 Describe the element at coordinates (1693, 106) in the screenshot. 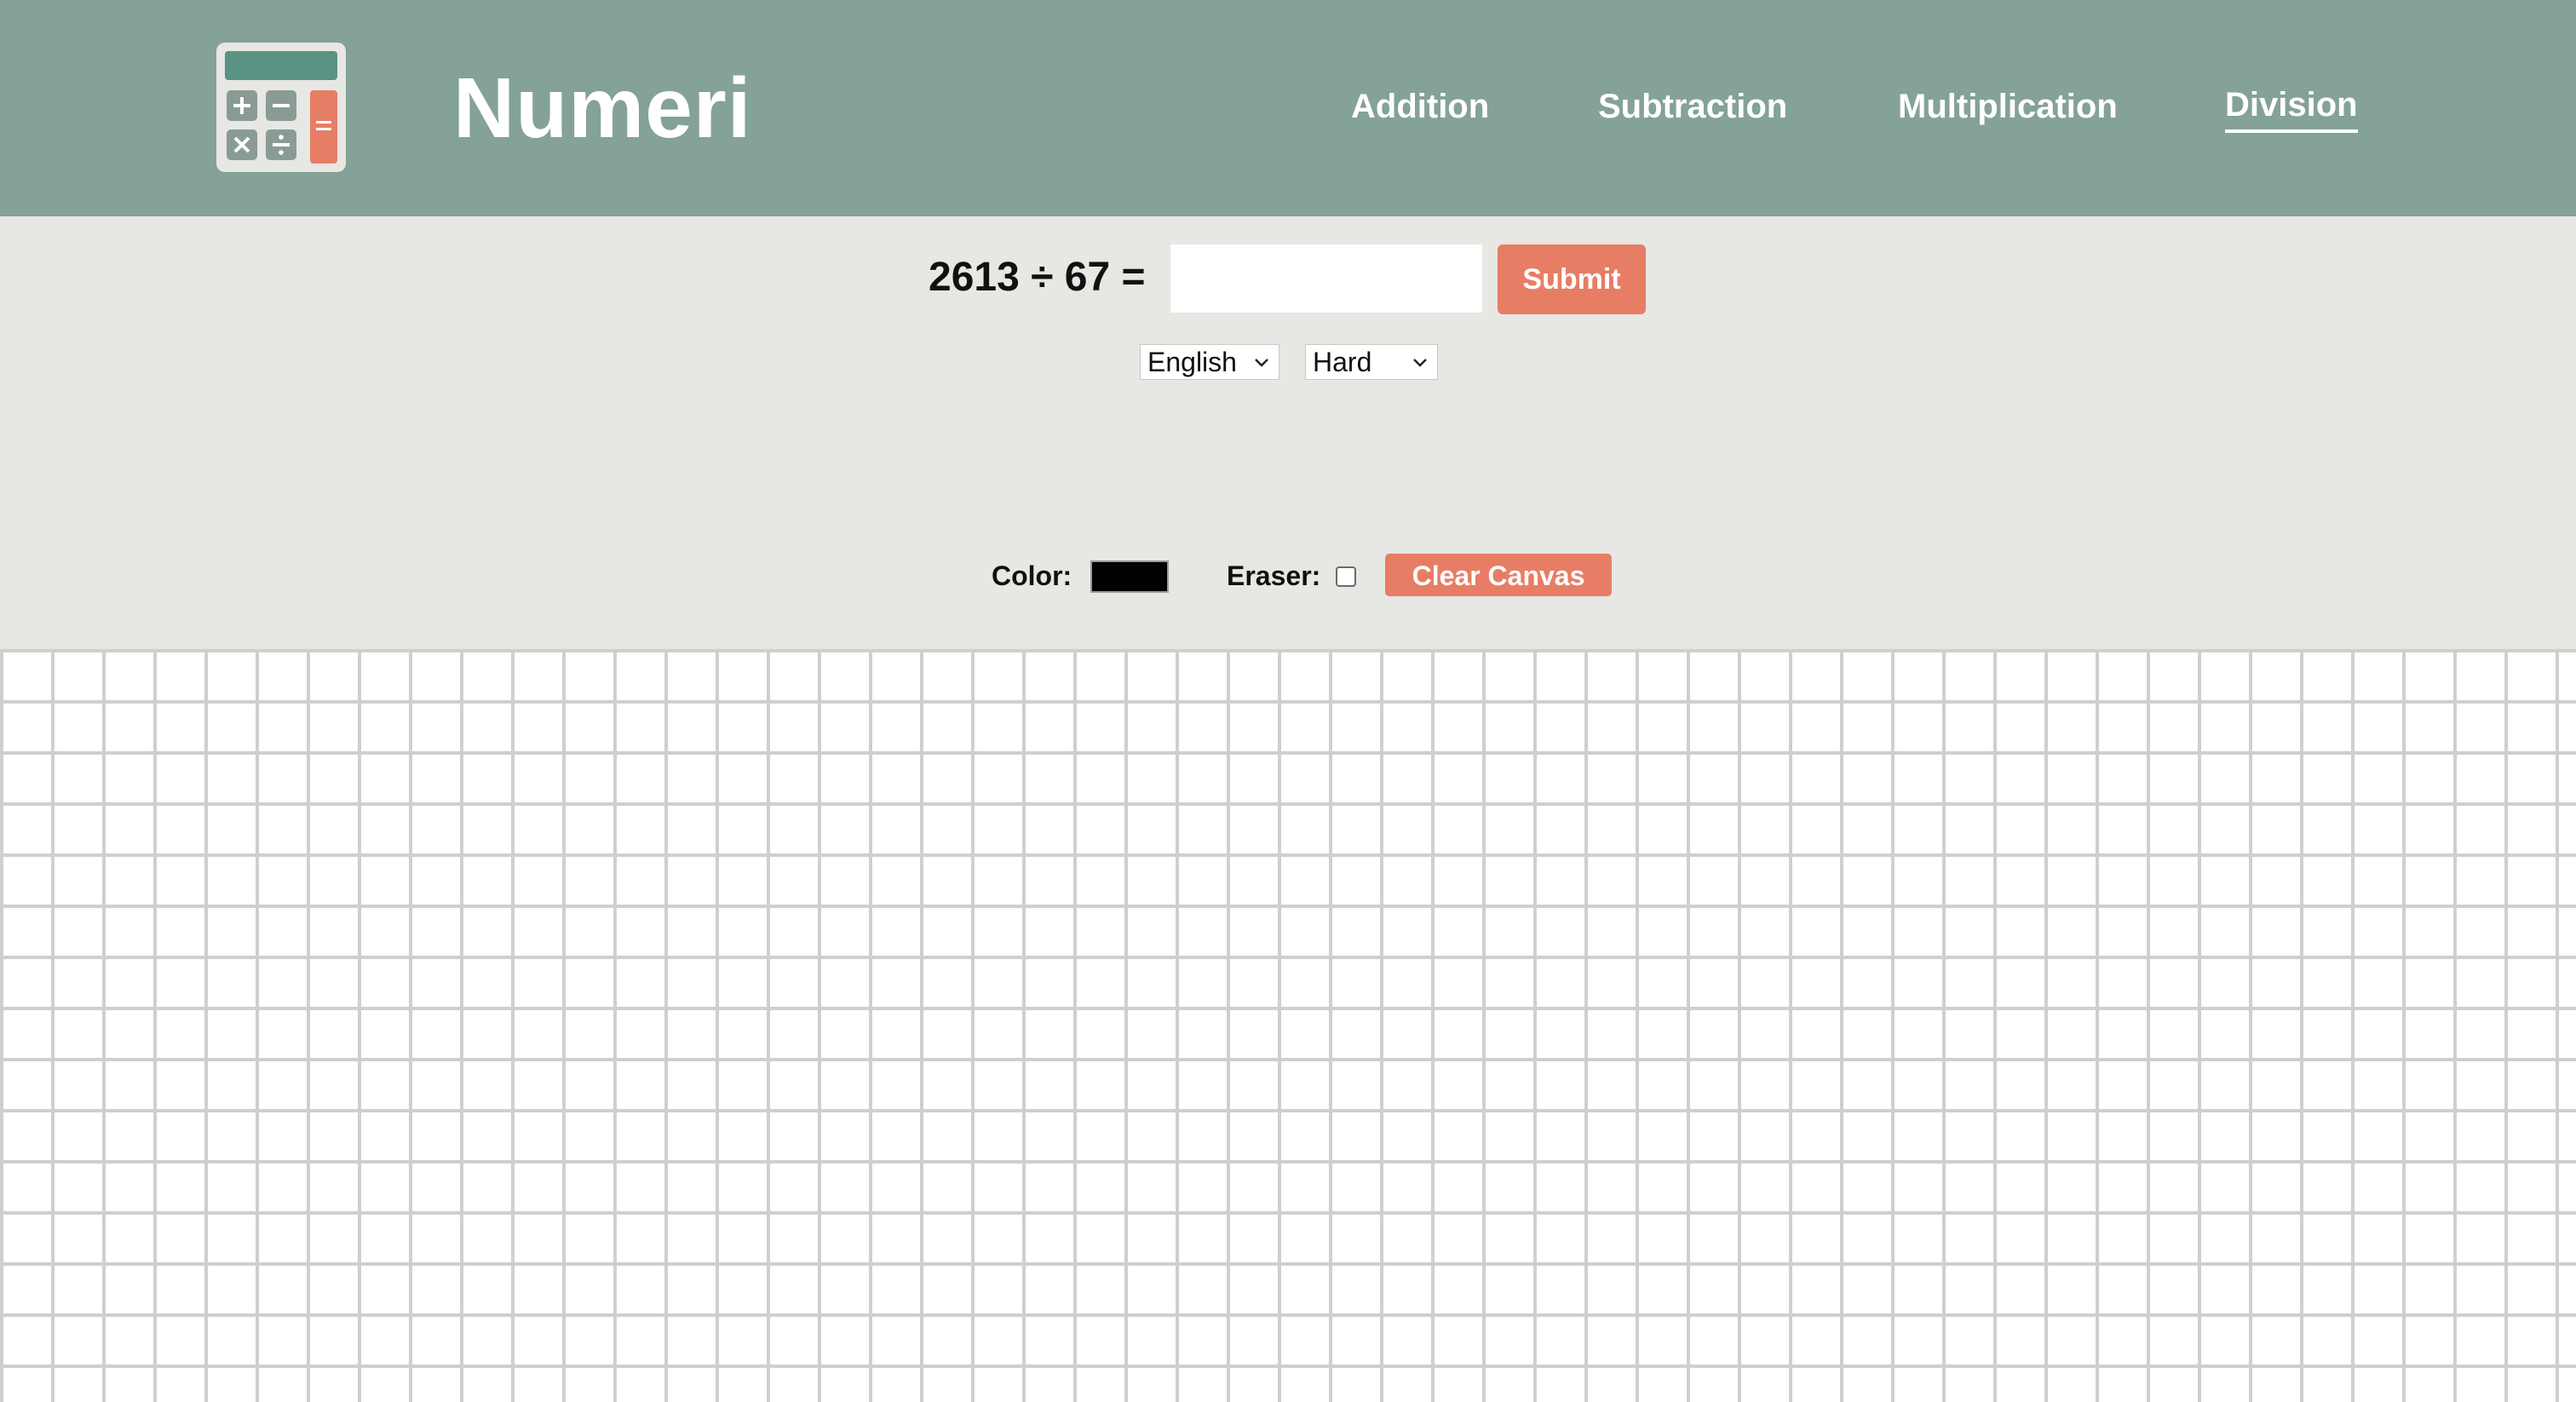

I see `nav-subtraction: Subtraction` at that location.